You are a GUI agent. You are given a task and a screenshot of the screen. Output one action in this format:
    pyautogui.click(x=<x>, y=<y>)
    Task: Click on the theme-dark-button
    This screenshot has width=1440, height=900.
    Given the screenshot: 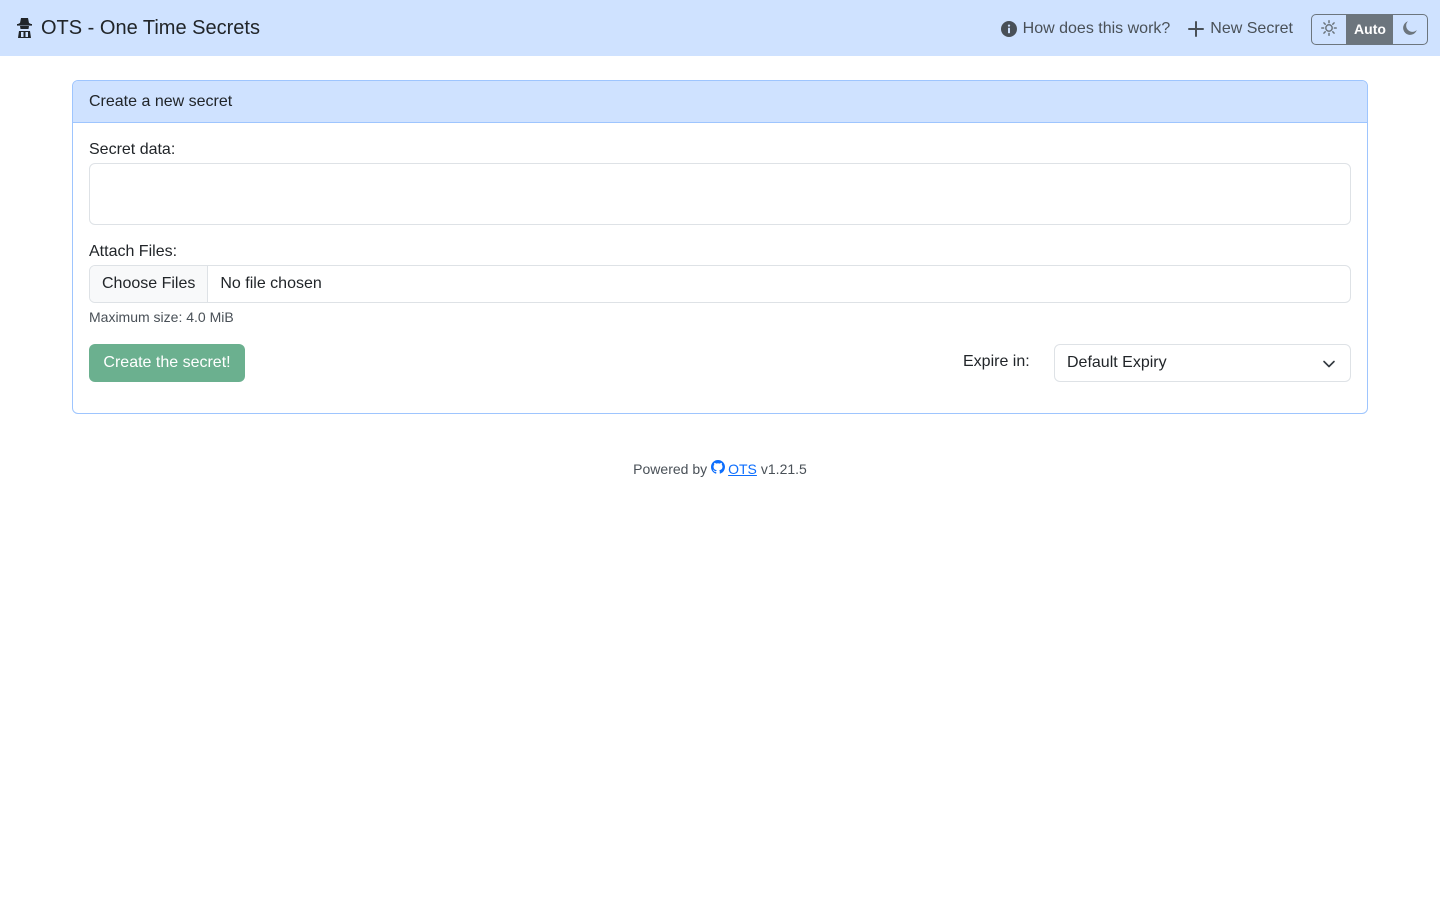 What is the action you would take?
    pyautogui.click(x=1410, y=29)
    